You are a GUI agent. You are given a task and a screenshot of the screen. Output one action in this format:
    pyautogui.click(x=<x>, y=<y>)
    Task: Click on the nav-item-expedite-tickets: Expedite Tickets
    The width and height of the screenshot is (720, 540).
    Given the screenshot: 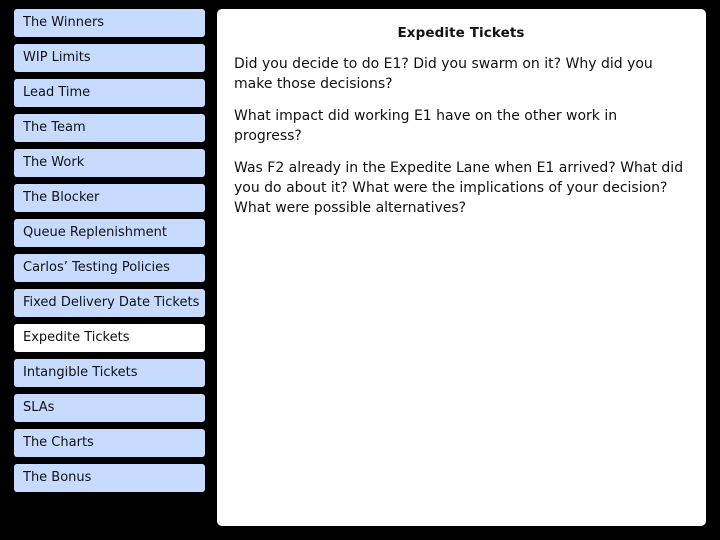 What is the action you would take?
    pyautogui.click(x=109, y=338)
    